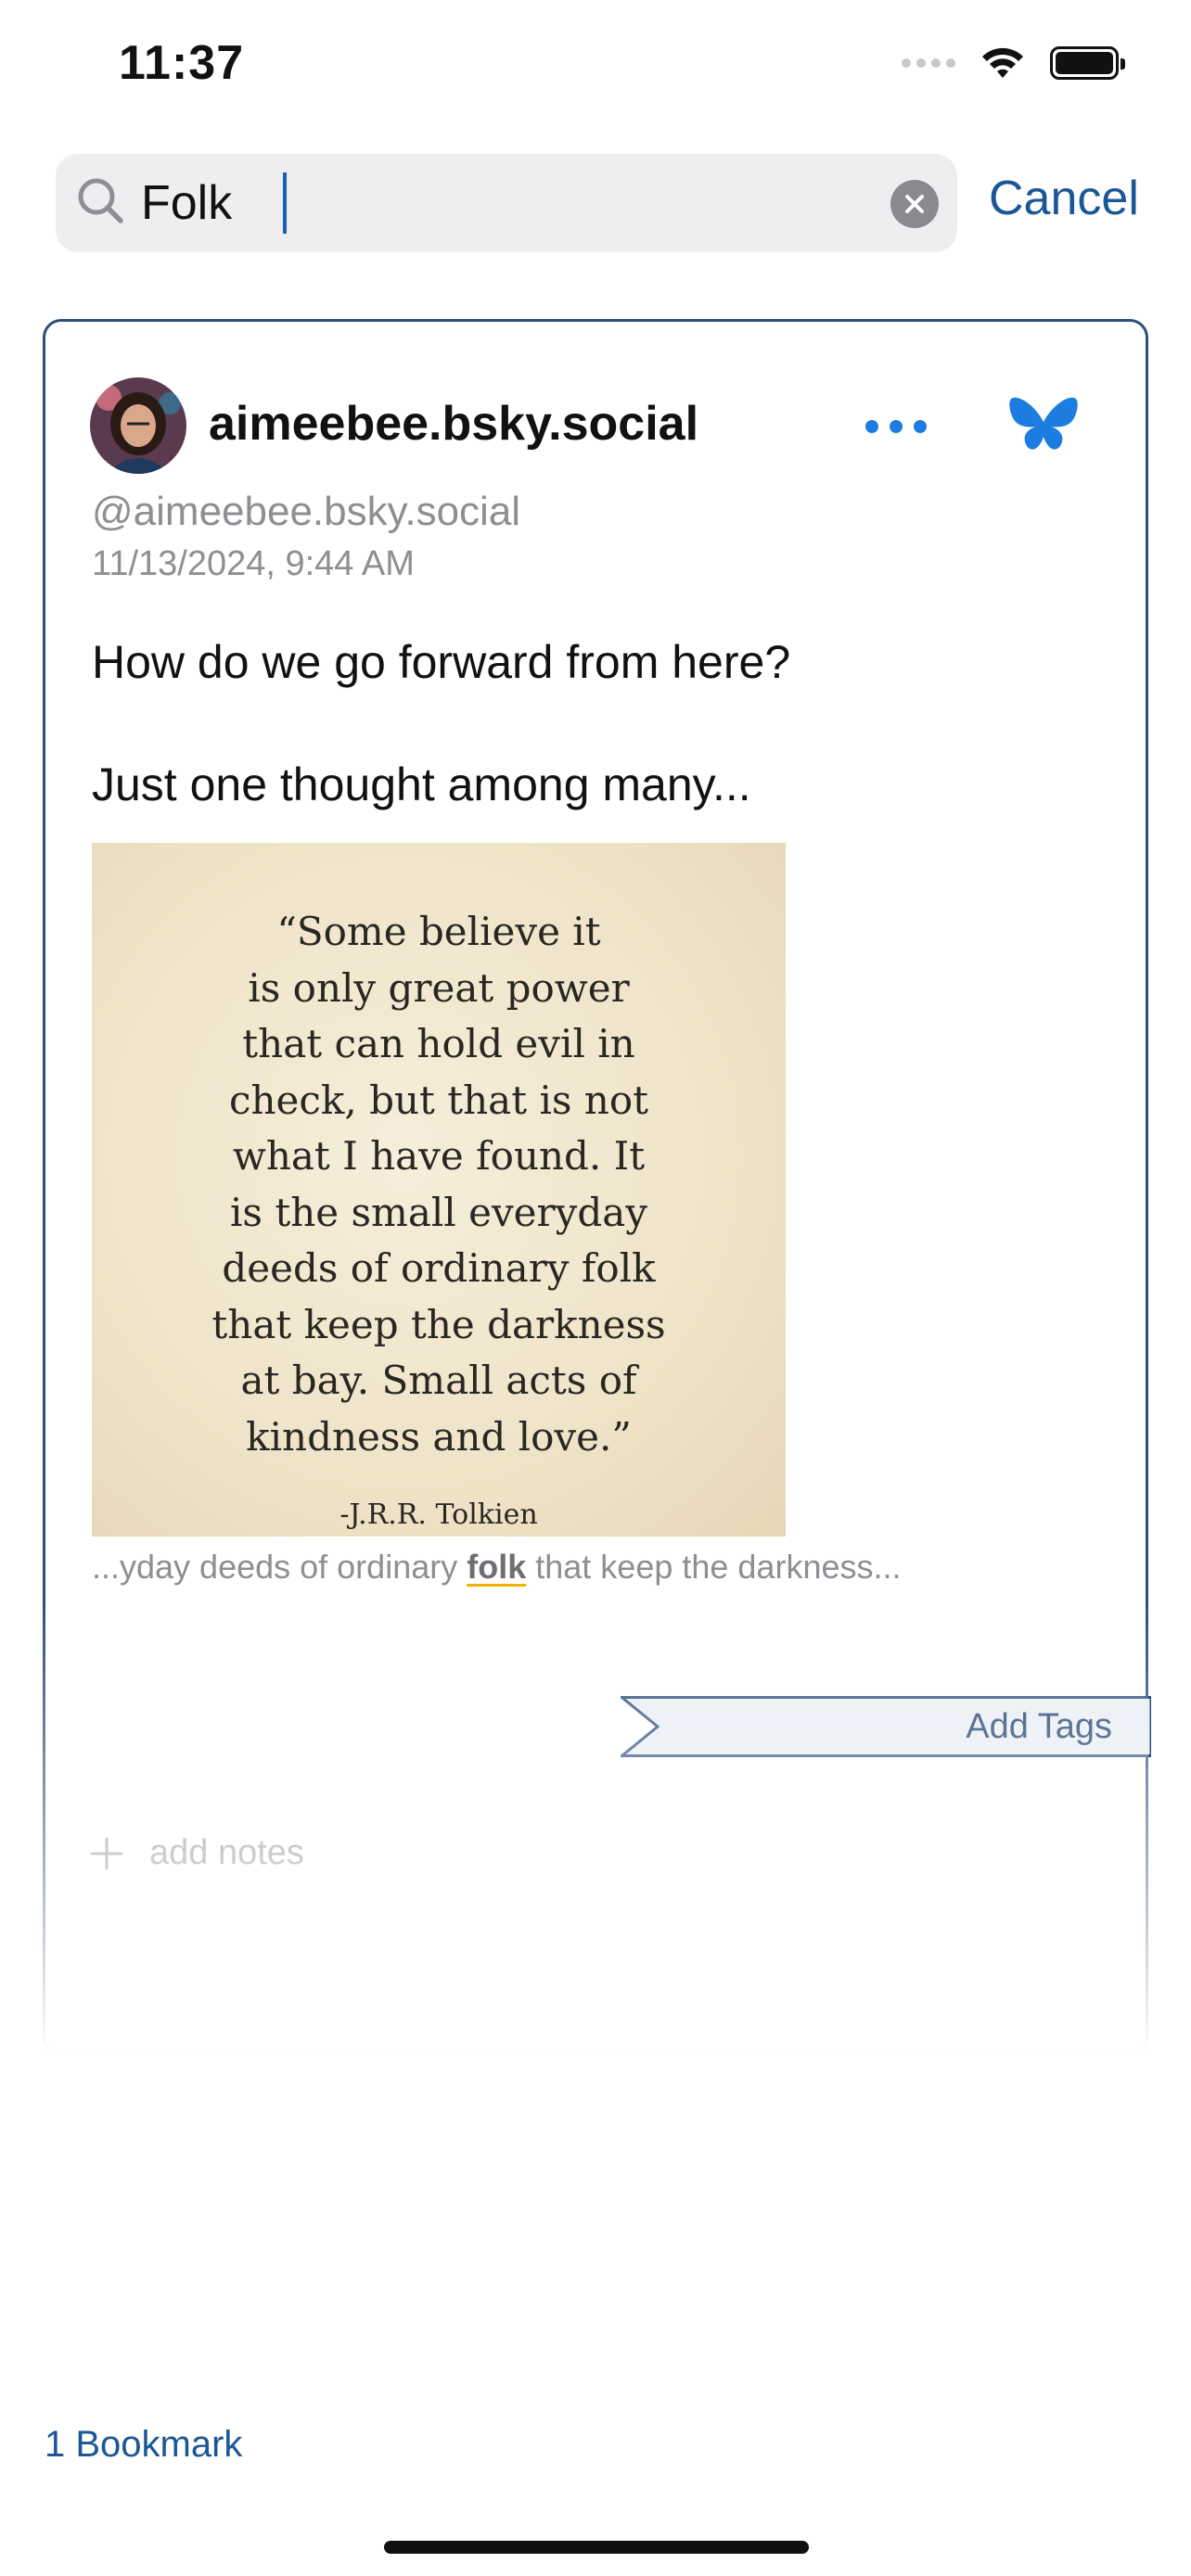 Image resolution: width=1191 pixels, height=2576 pixels. What do you see at coordinates (100, 201) in the screenshot?
I see `search-icon` at bounding box center [100, 201].